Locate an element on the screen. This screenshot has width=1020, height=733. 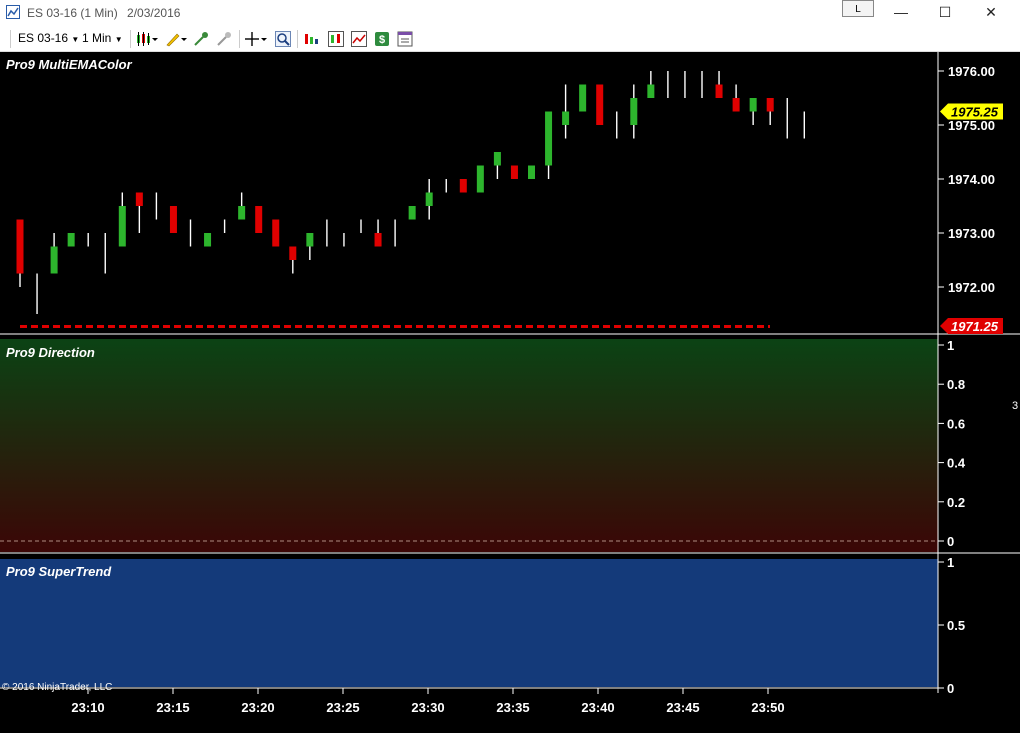
direction-tick-label: 0.8 is located at coordinates (956, 384).